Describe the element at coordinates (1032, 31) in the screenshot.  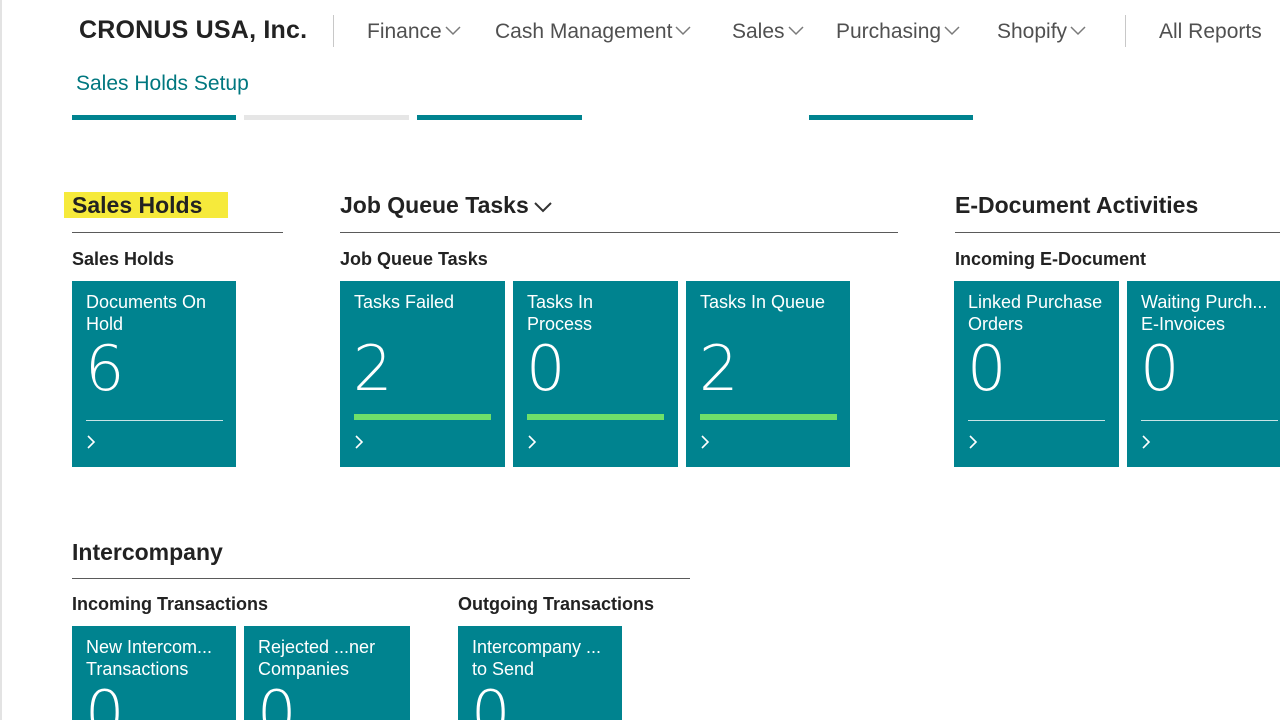
I see `nav-shopify-label: Shopify` at that location.